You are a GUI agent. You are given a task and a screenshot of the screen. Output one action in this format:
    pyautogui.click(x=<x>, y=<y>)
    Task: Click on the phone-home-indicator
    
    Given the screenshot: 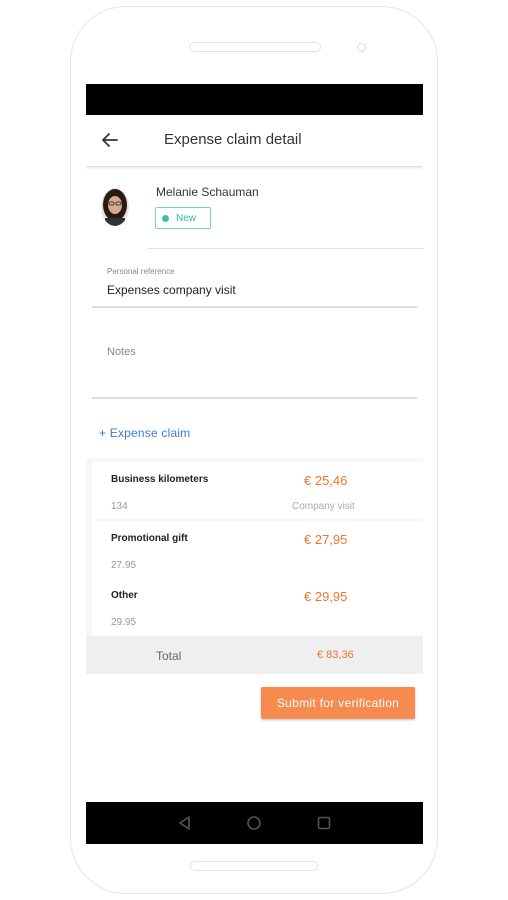 What is the action you would take?
    pyautogui.click(x=254, y=866)
    